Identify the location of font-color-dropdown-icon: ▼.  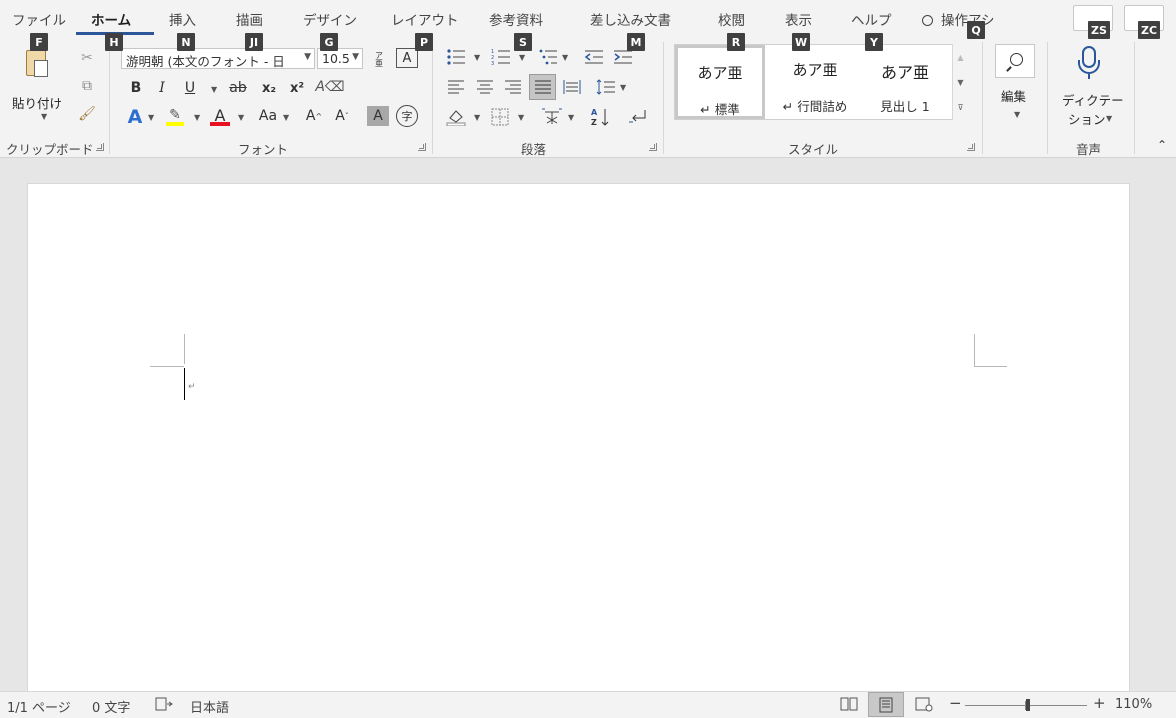
(241, 117).